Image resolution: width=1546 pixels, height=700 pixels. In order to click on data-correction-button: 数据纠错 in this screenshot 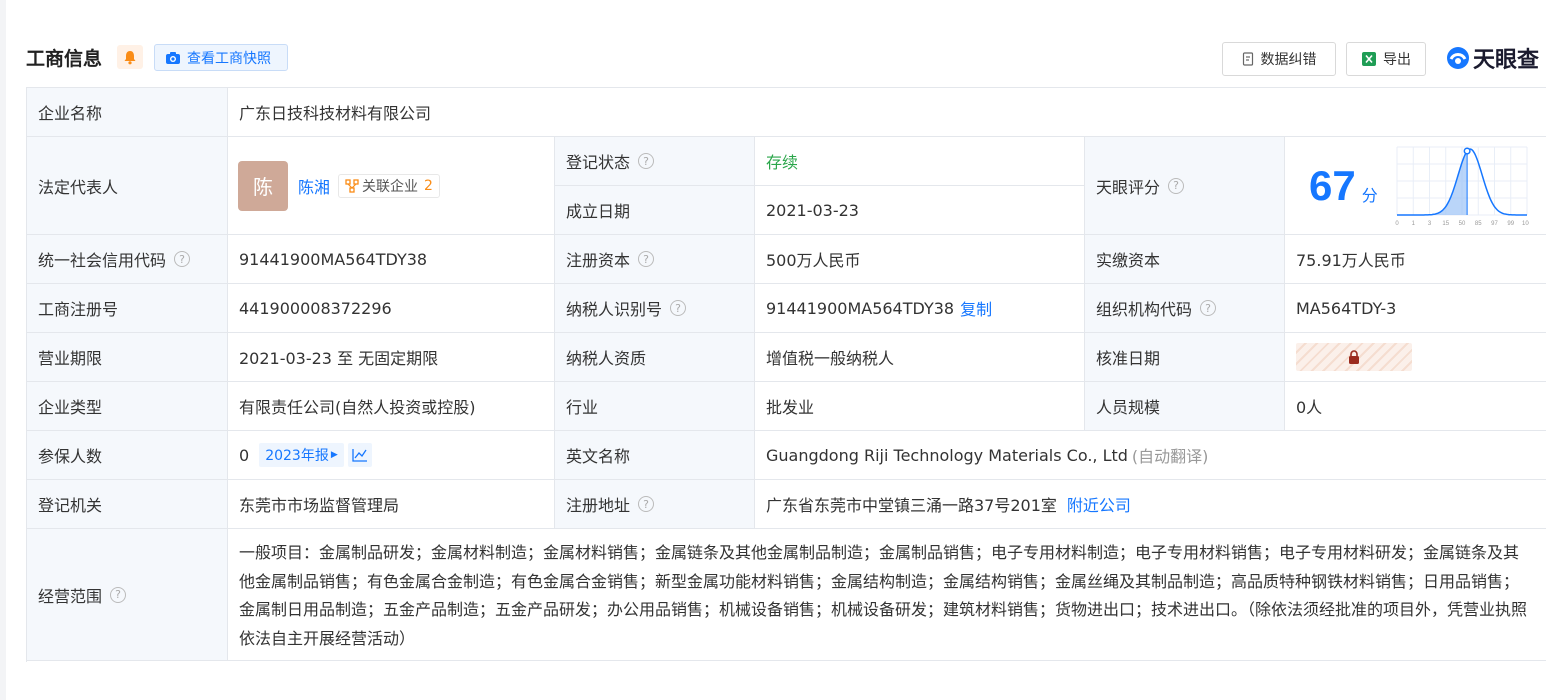, I will do `click(1279, 59)`.